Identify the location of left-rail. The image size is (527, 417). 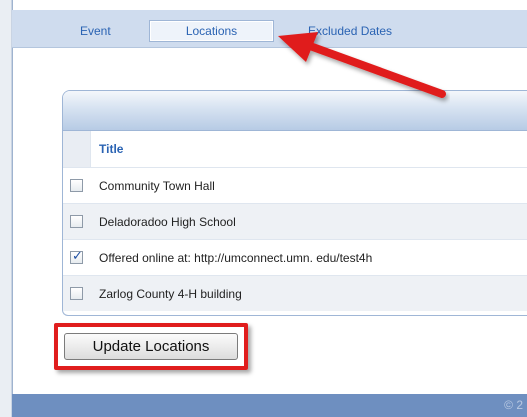
(6, 208).